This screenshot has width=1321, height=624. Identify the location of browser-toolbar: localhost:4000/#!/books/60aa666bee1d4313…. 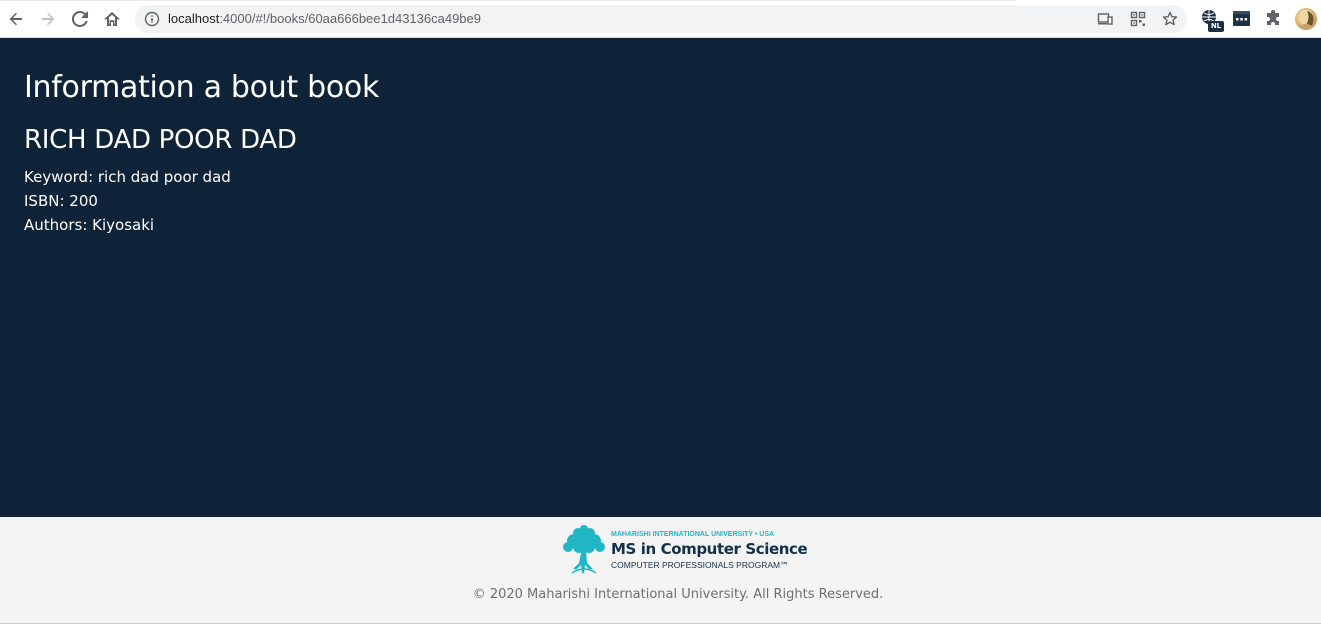
(660, 19).